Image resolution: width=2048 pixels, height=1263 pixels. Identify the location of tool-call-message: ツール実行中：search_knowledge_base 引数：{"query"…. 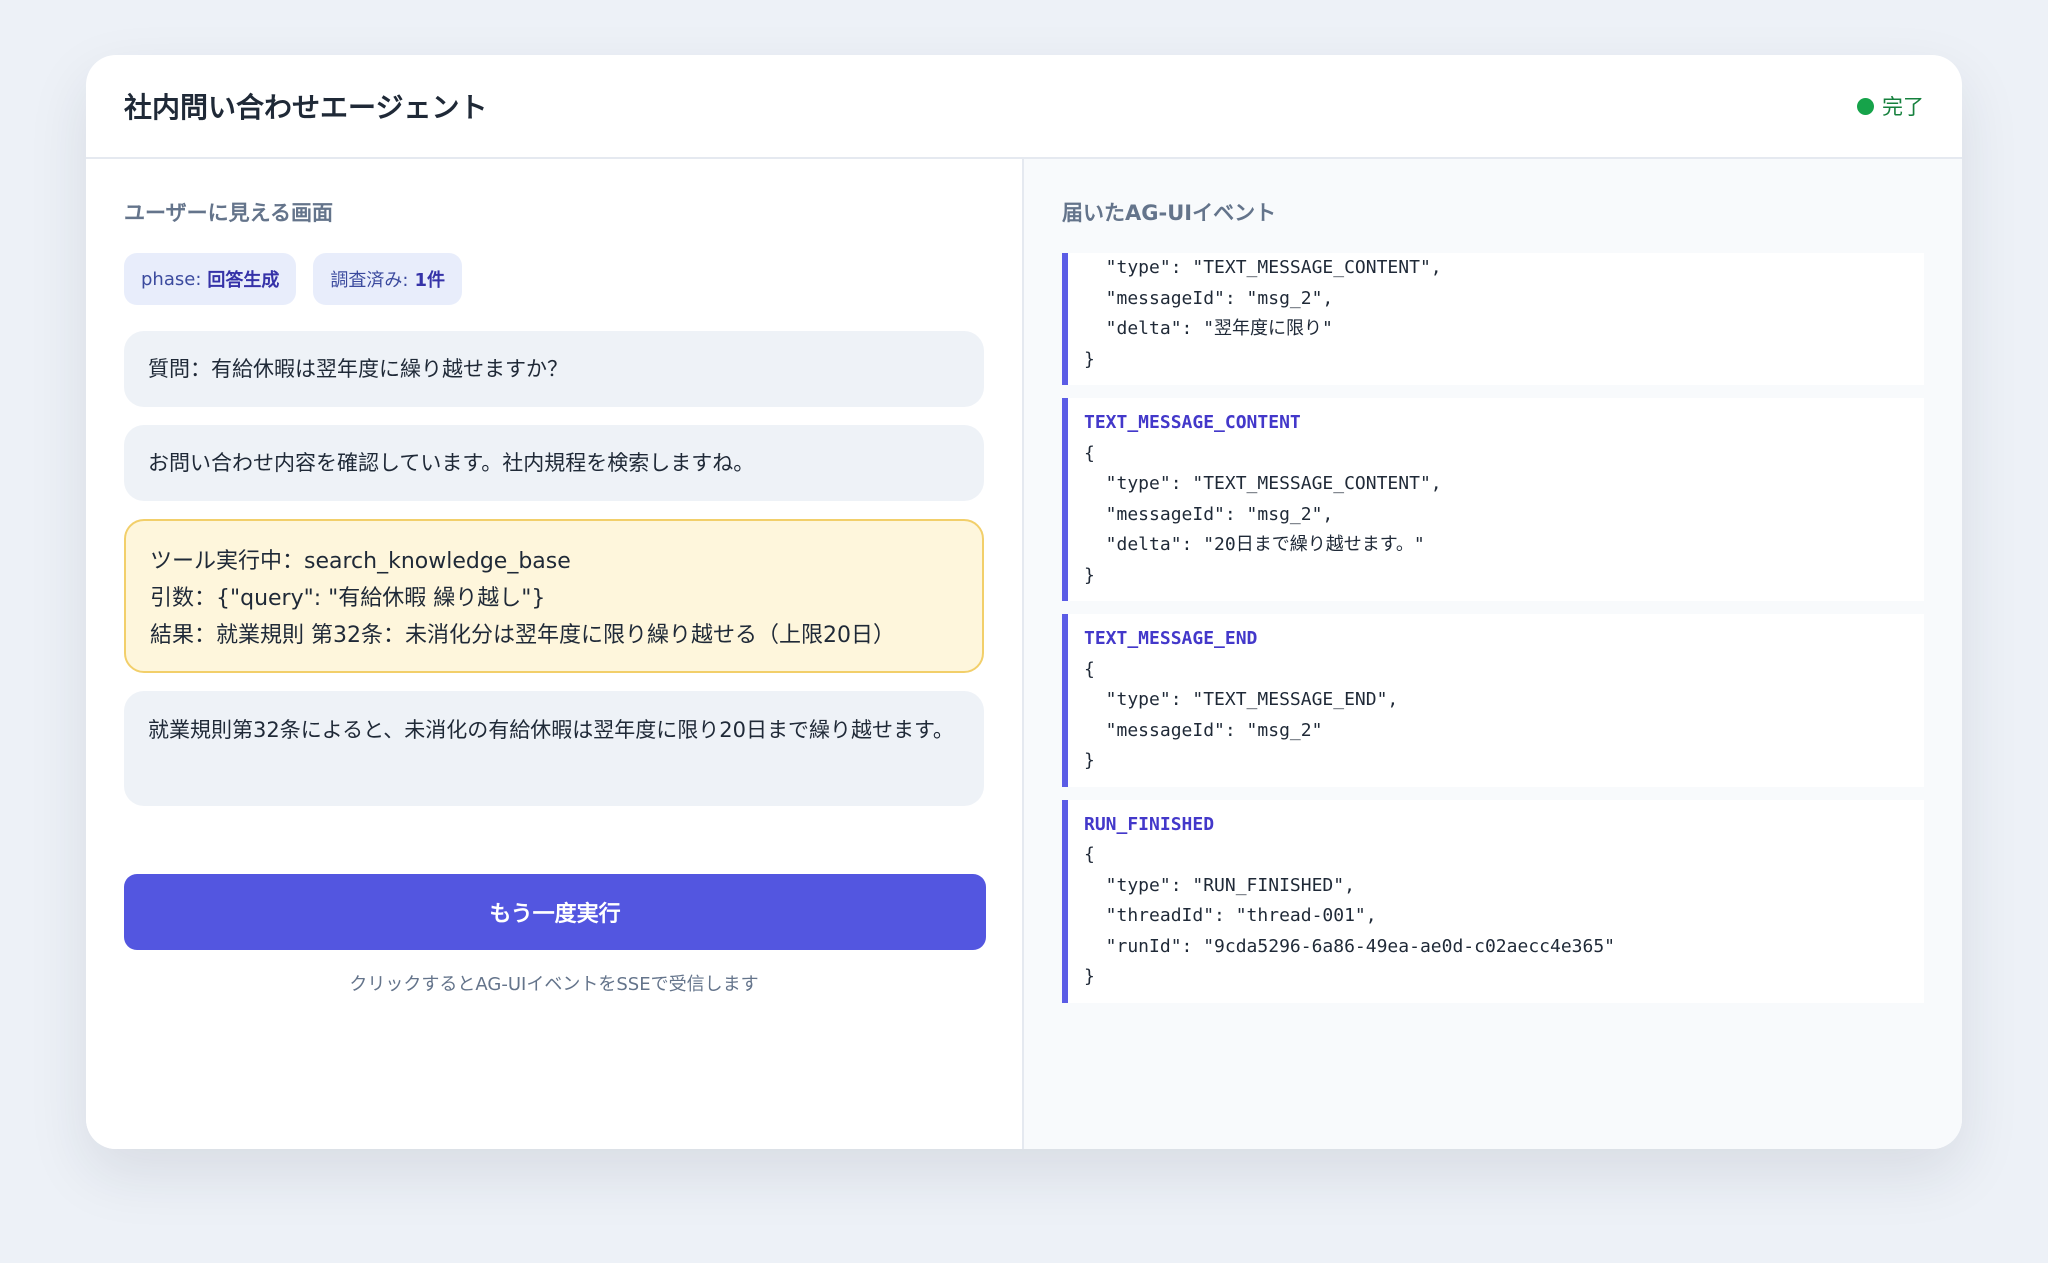
(554, 596).